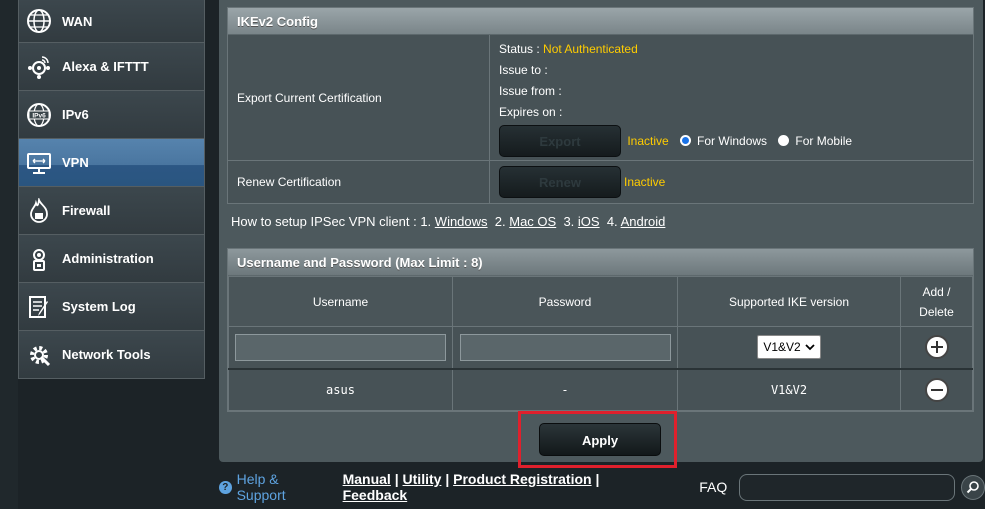  I want to click on faq-search-button, so click(972, 487).